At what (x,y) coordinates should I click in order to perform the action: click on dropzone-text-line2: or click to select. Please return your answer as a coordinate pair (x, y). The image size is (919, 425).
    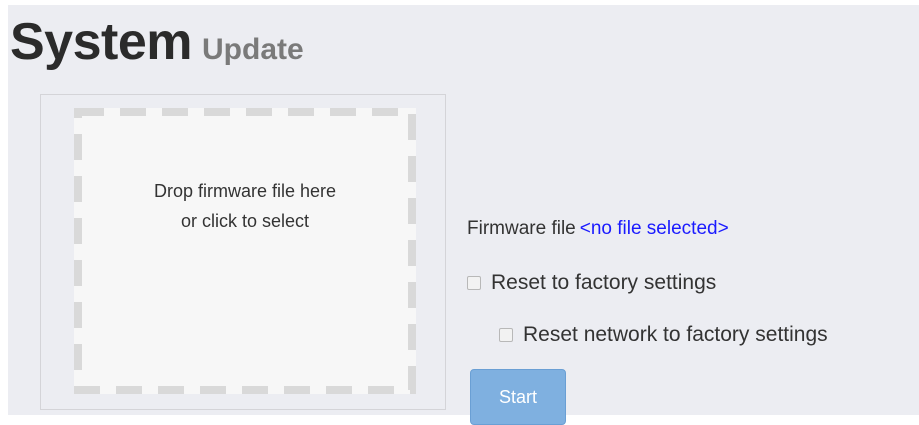
    Looking at the image, I should click on (245, 221).